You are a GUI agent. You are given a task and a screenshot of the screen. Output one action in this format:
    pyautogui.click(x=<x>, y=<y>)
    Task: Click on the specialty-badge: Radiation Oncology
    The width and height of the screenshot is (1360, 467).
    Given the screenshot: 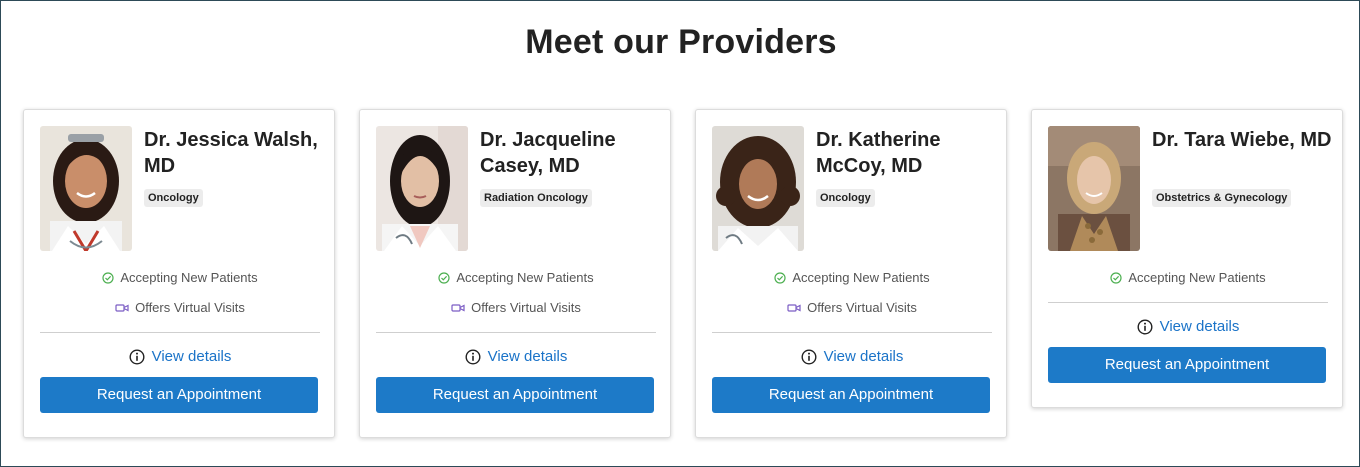 What is the action you would take?
    pyautogui.click(x=536, y=198)
    